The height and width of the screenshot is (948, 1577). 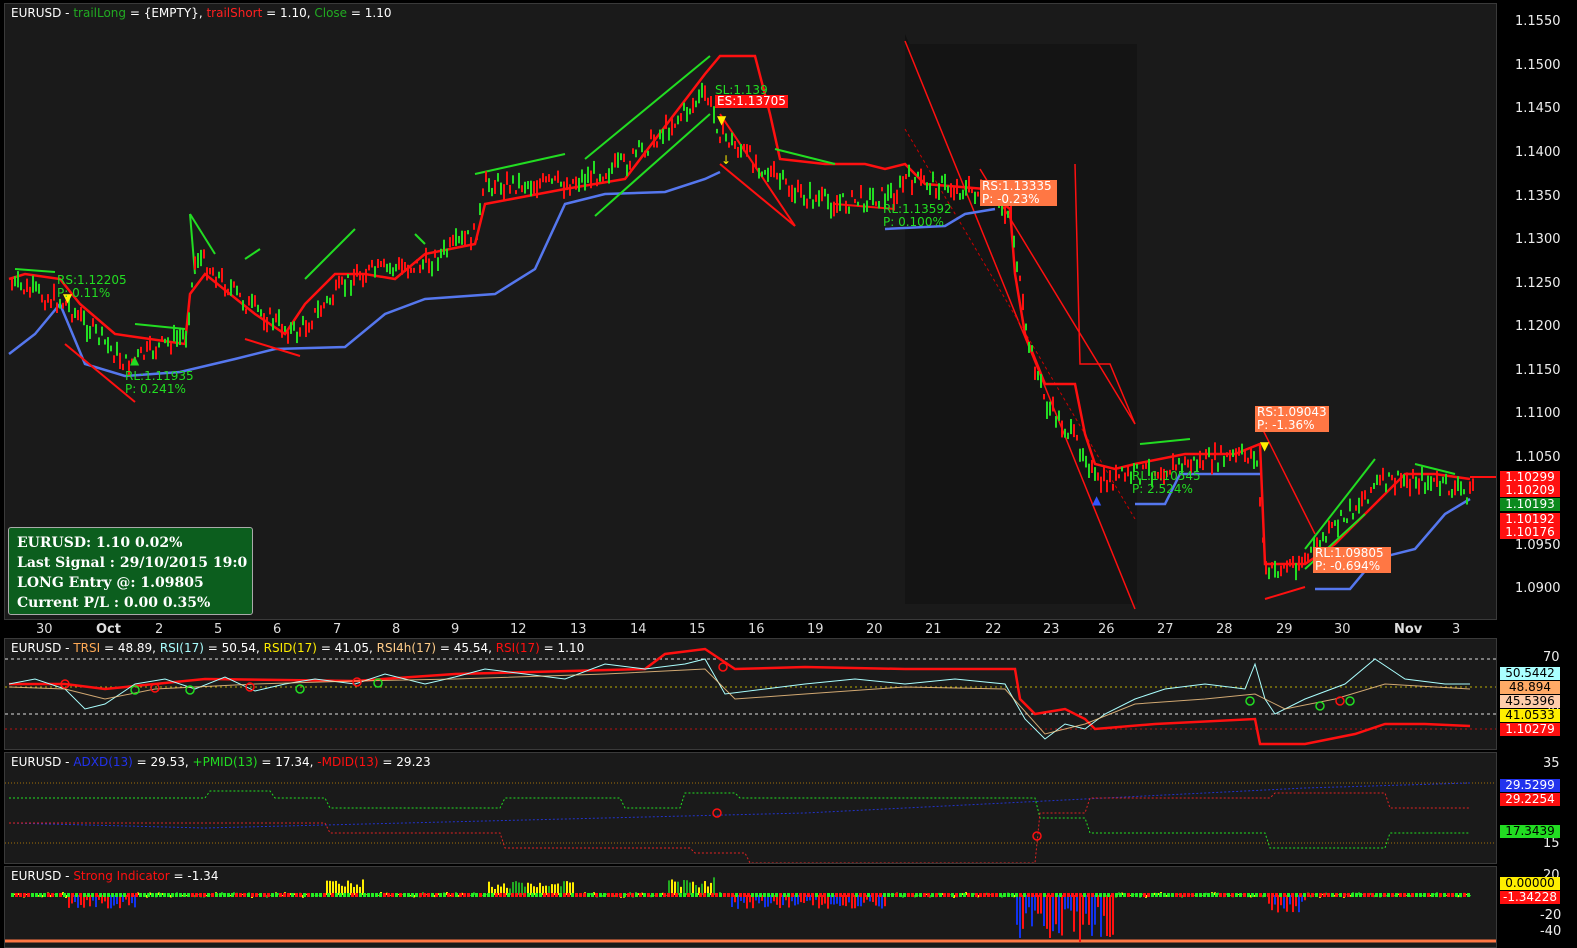 What do you see at coordinates (331, 13) in the screenshot?
I see `close-label: Close` at bounding box center [331, 13].